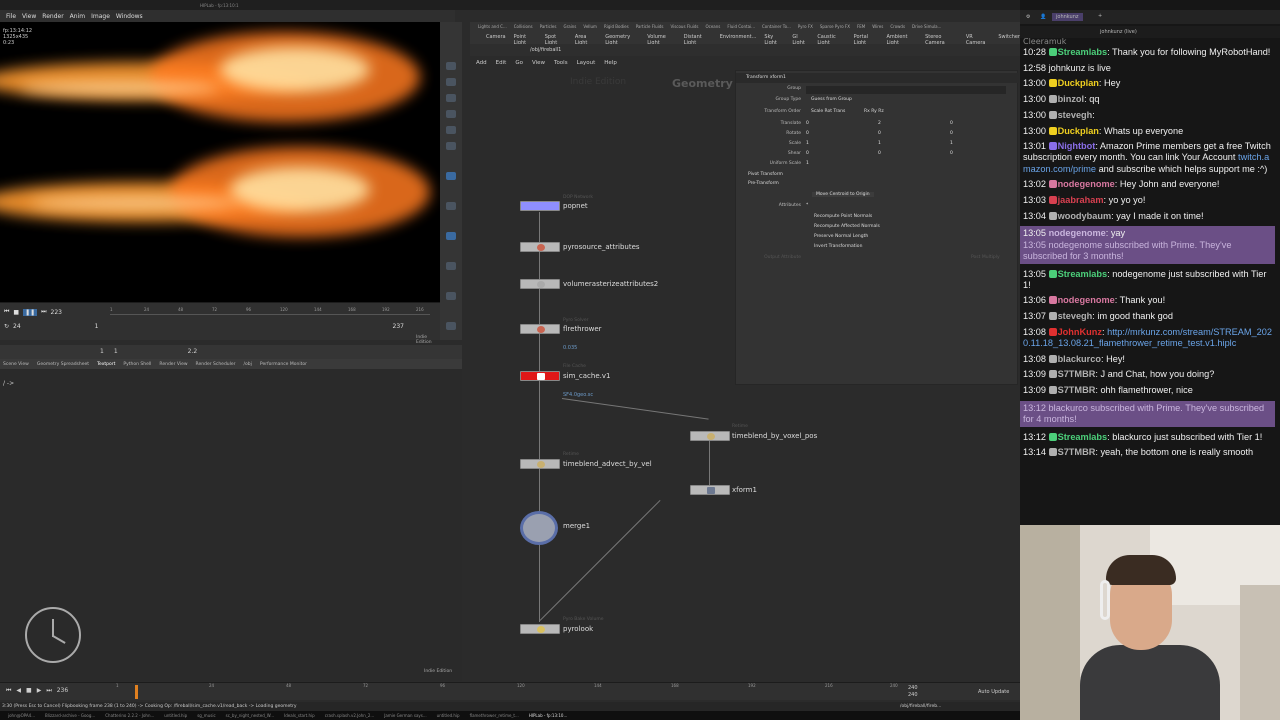 This screenshot has height=720, width=1280. What do you see at coordinates (951, 143) in the screenshot?
I see `scale-z: 1` at bounding box center [951, 143].